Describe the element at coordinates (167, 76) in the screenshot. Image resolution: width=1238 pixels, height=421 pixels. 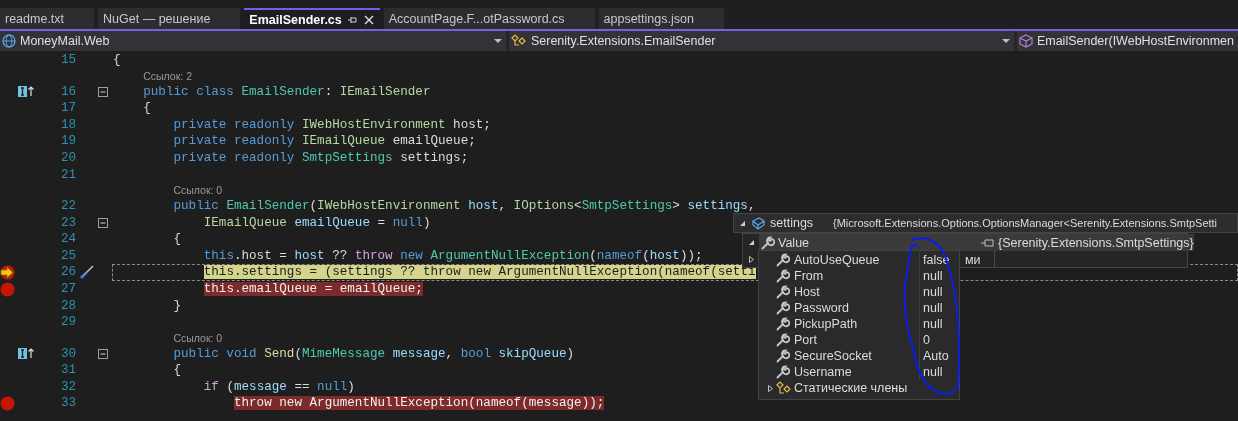
I see `references-link: Ссылок: 2` at that location.